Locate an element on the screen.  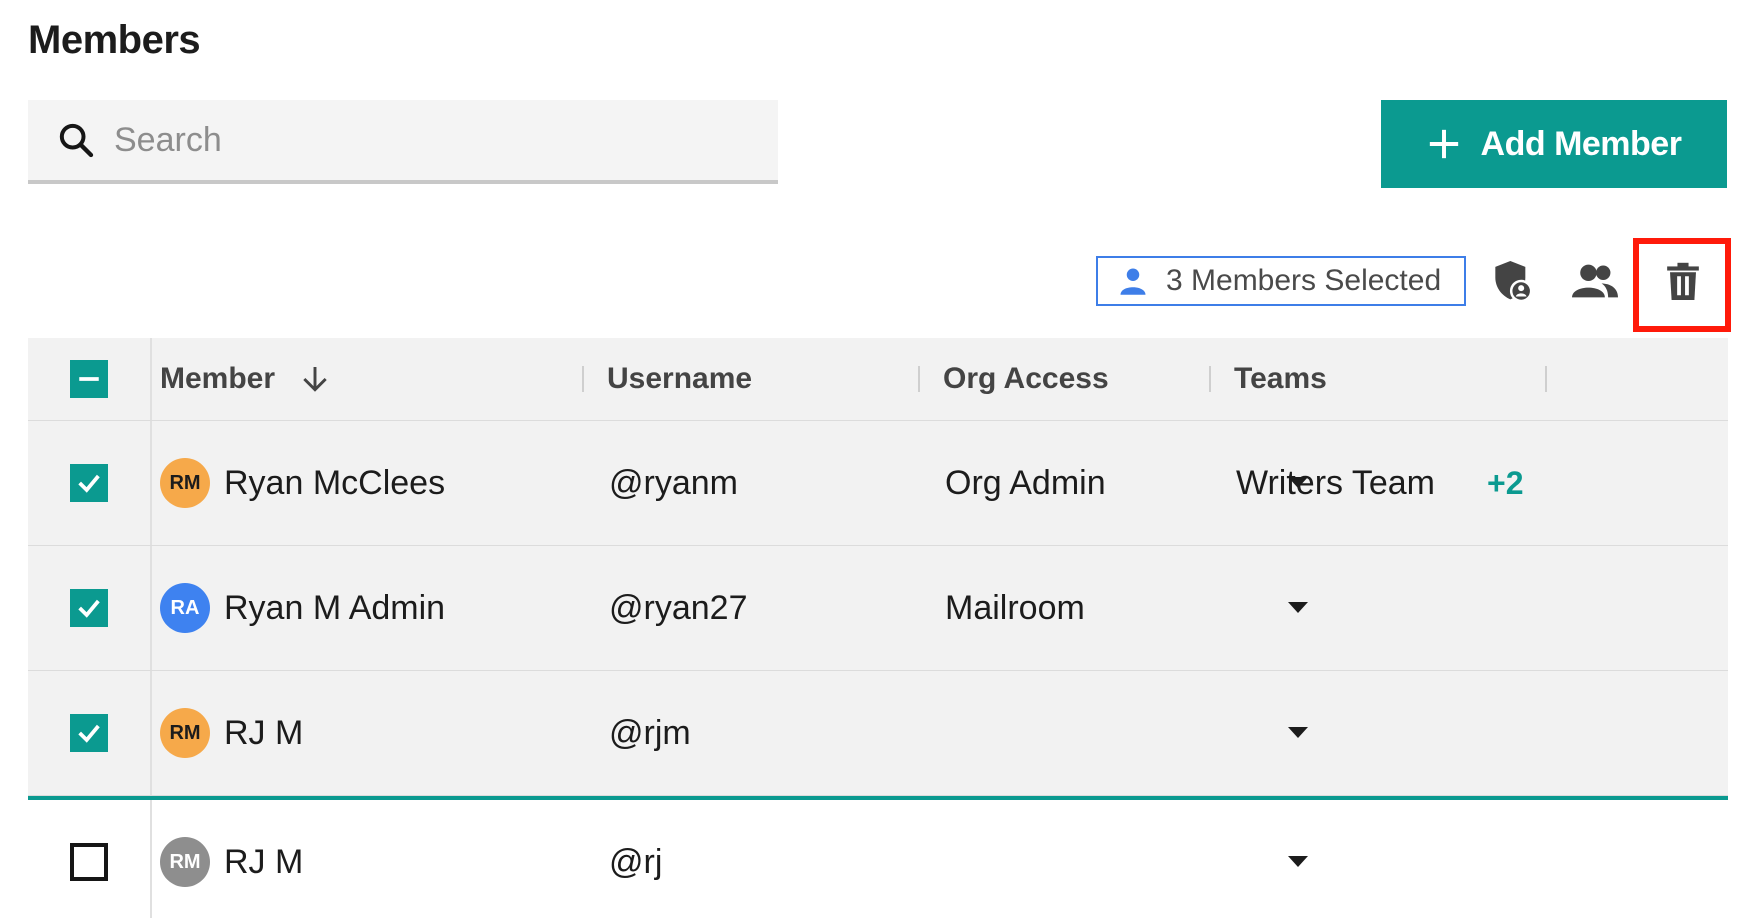
username-cell: @ryanm is located at coordinates (673, 482).